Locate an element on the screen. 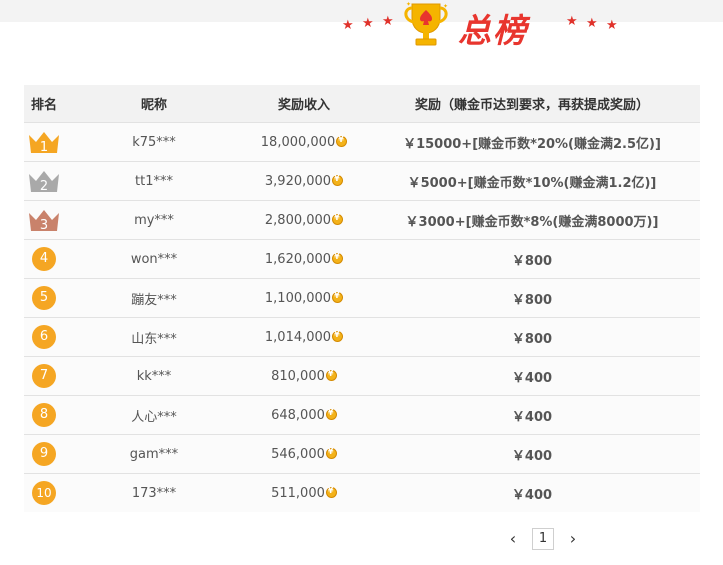  rank-cell: 8 is located at coordinates (44, 415).